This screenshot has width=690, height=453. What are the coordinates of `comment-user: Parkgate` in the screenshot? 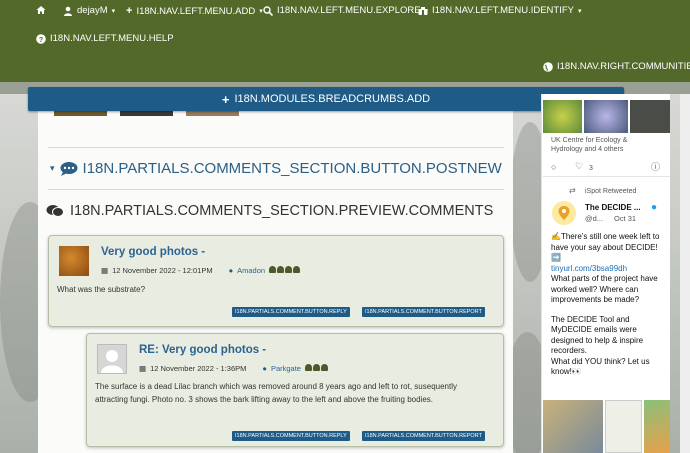 It's located at (286, 368).